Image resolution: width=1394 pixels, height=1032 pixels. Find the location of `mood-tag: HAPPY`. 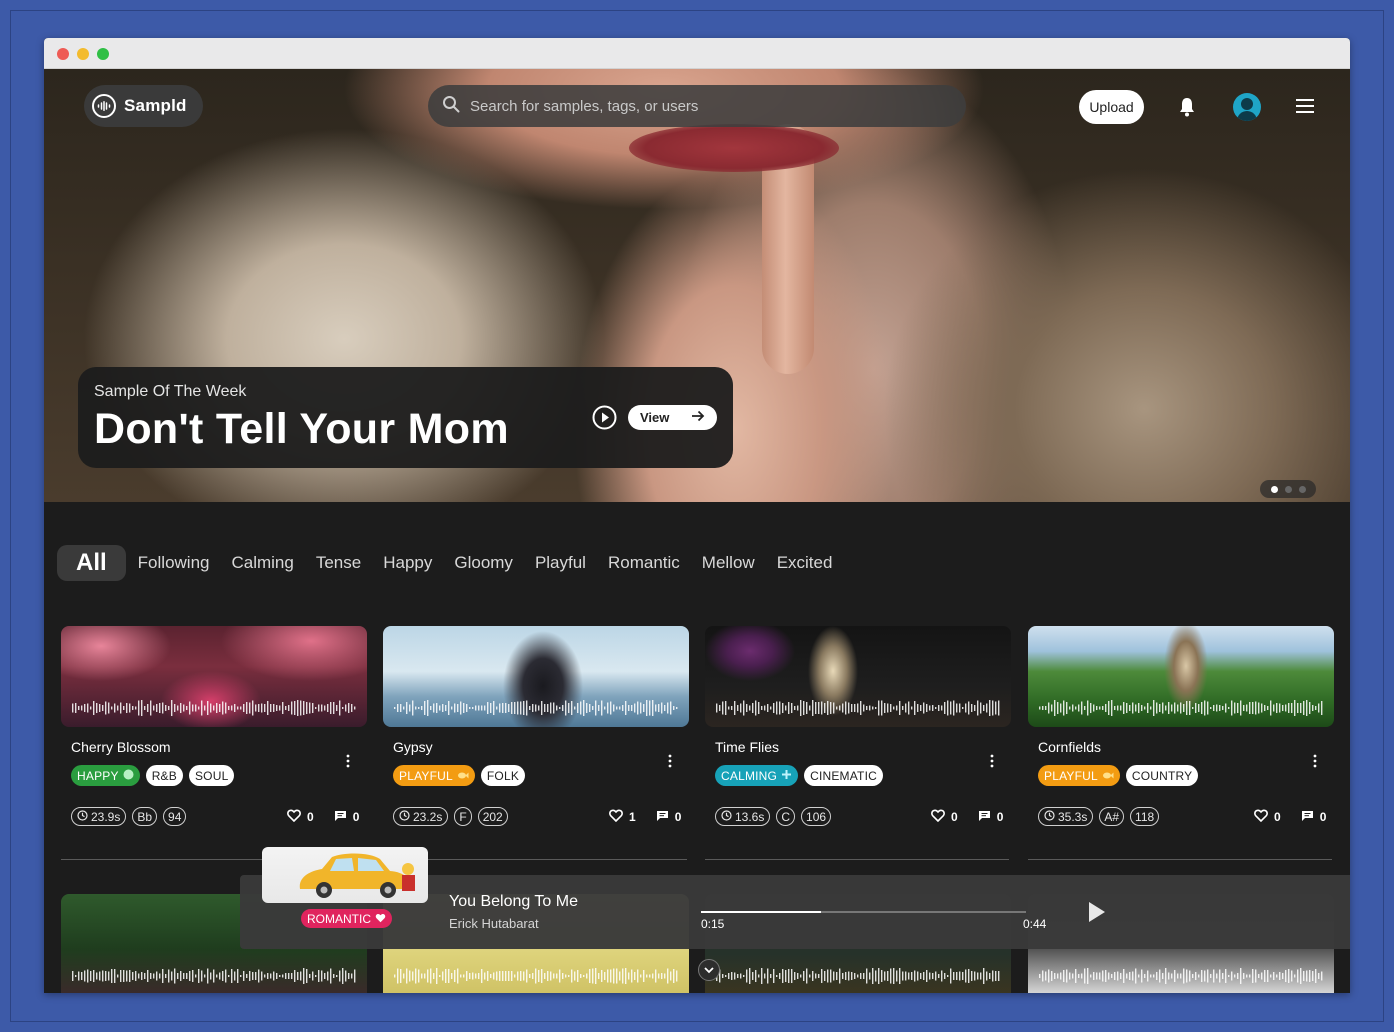

mood-tag: HAPPY is located at coordinates (105, 775).